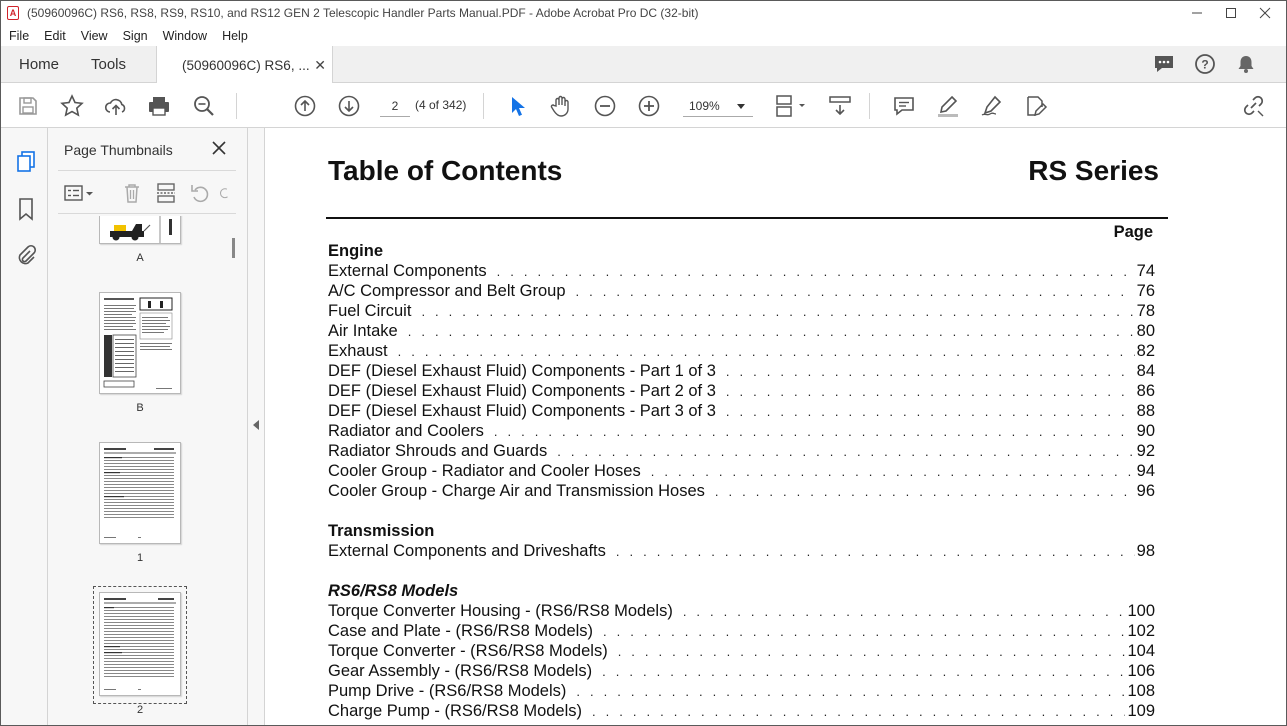 The image size is (1287, 726). What do you see at coordinates (305, 106) in the screenshot?
I see `previous-page-icon` at bounding box center [305, 106].